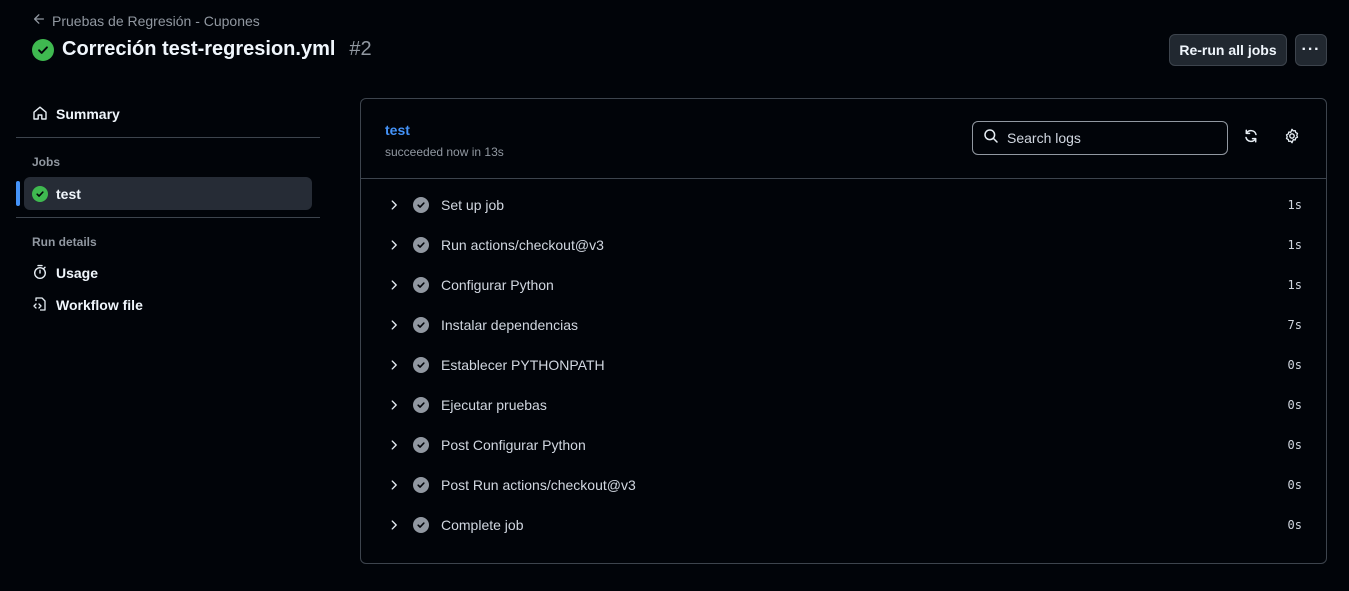 The image size is (1349, 591). I want to click on settings-button, so click(1292, 138).